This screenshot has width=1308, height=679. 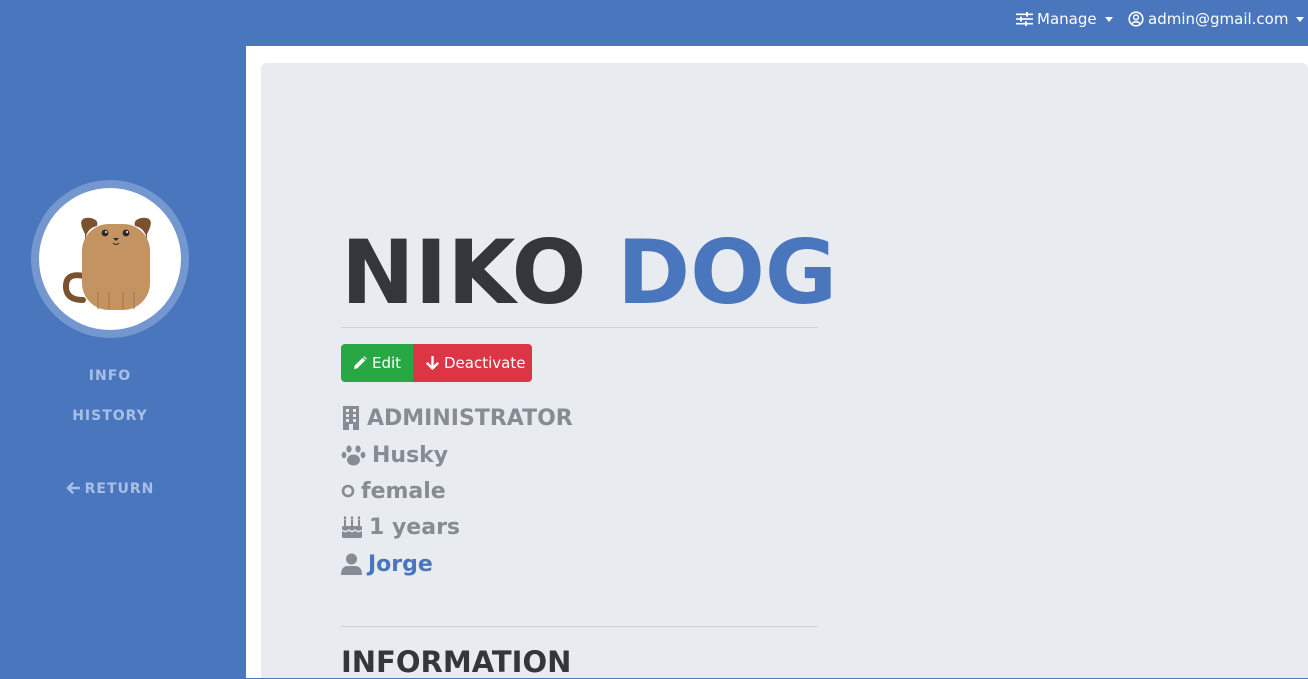 I want to click on detail-role: ADMINISTRATOR, so click(x=457, y=418).